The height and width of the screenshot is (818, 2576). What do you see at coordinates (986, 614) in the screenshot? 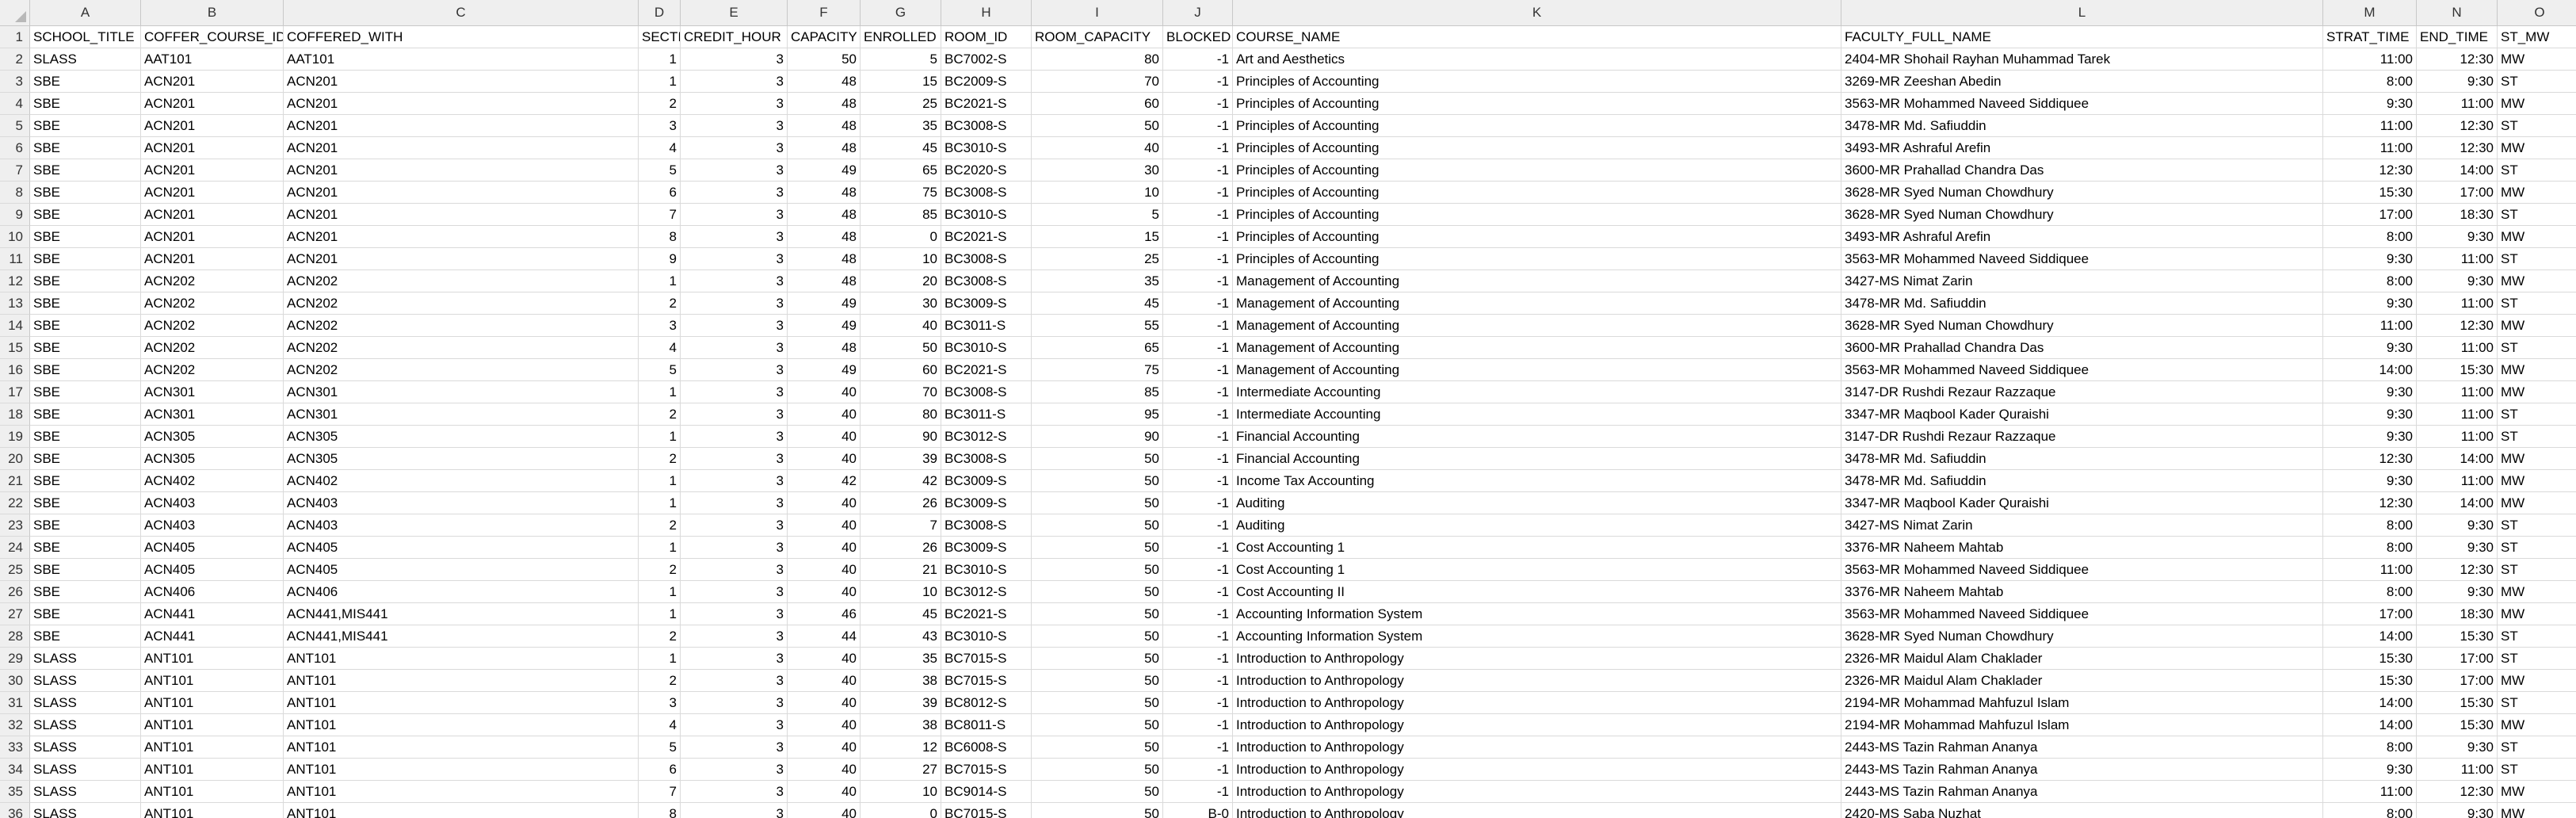
I see `cell-h27: BC2021-S` at bounding box center [986, 614].